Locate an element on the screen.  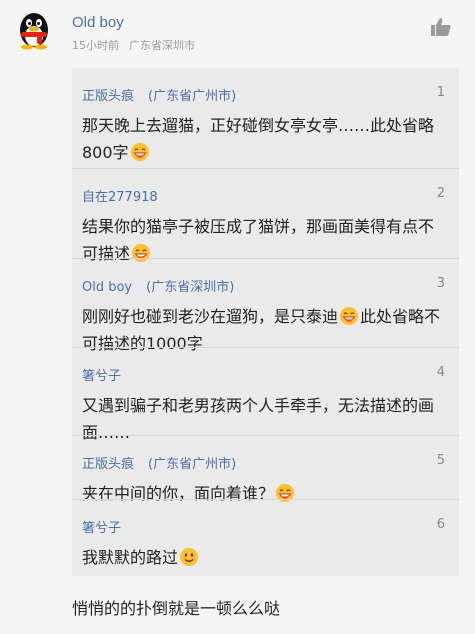
post-username: Old boy is located at coordinates (98, 22).